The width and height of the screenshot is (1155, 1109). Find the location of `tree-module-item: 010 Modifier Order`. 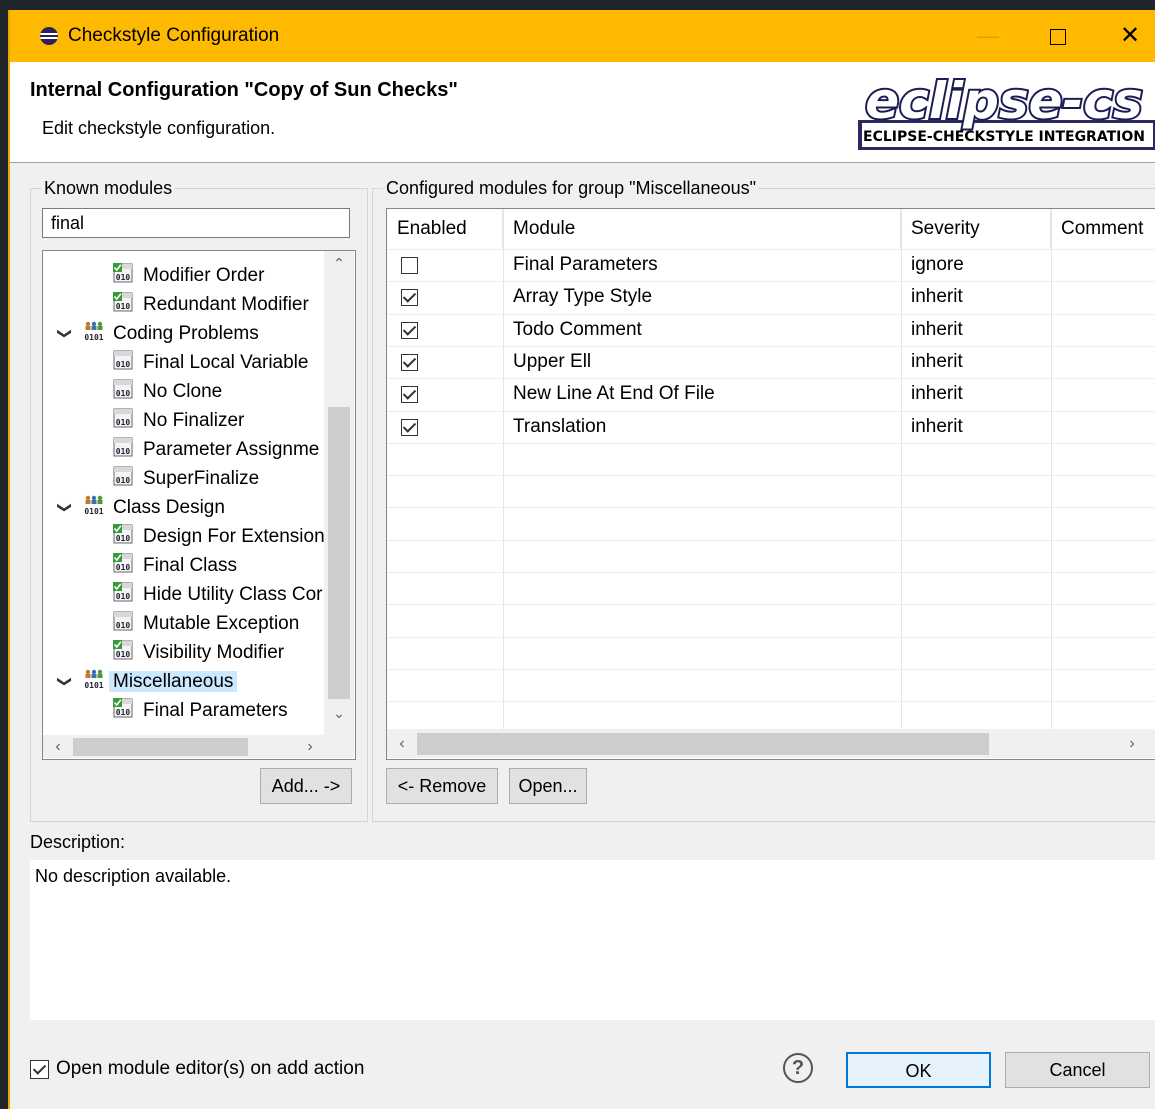

tree-module-item: 010 Modifier Order is located at coordinates (188, 275).